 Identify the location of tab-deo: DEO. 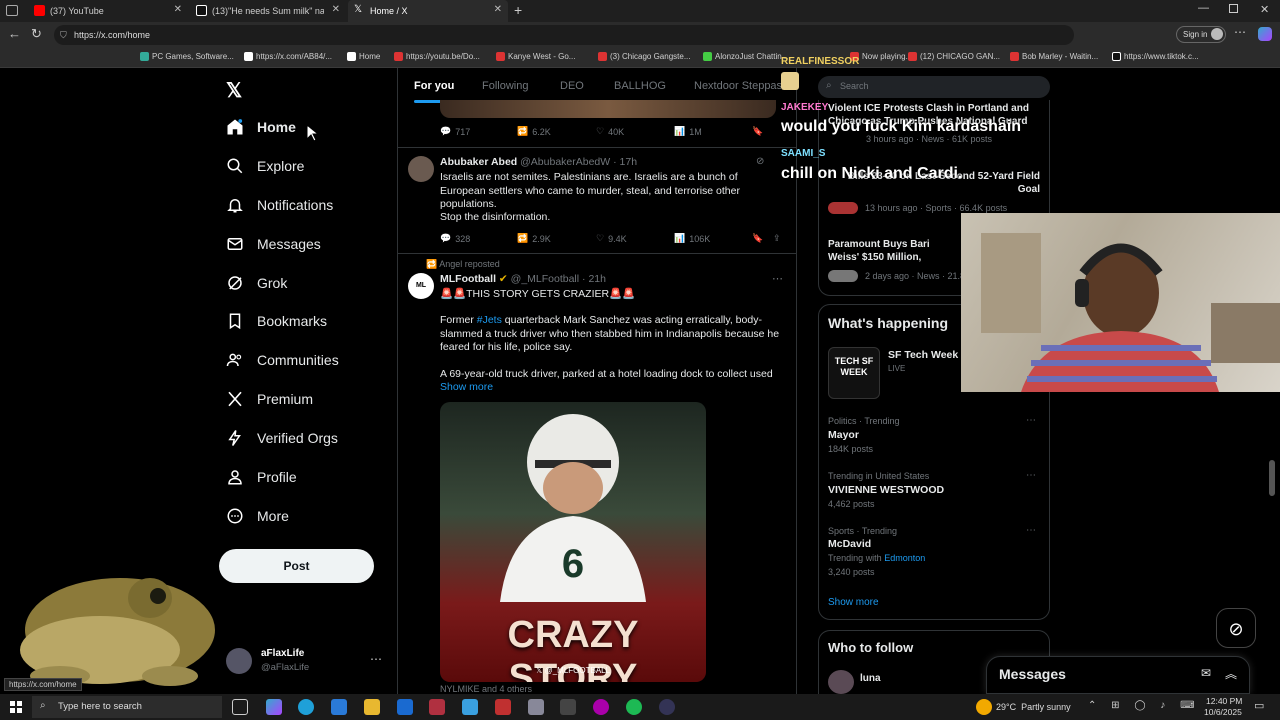
(572, 86).